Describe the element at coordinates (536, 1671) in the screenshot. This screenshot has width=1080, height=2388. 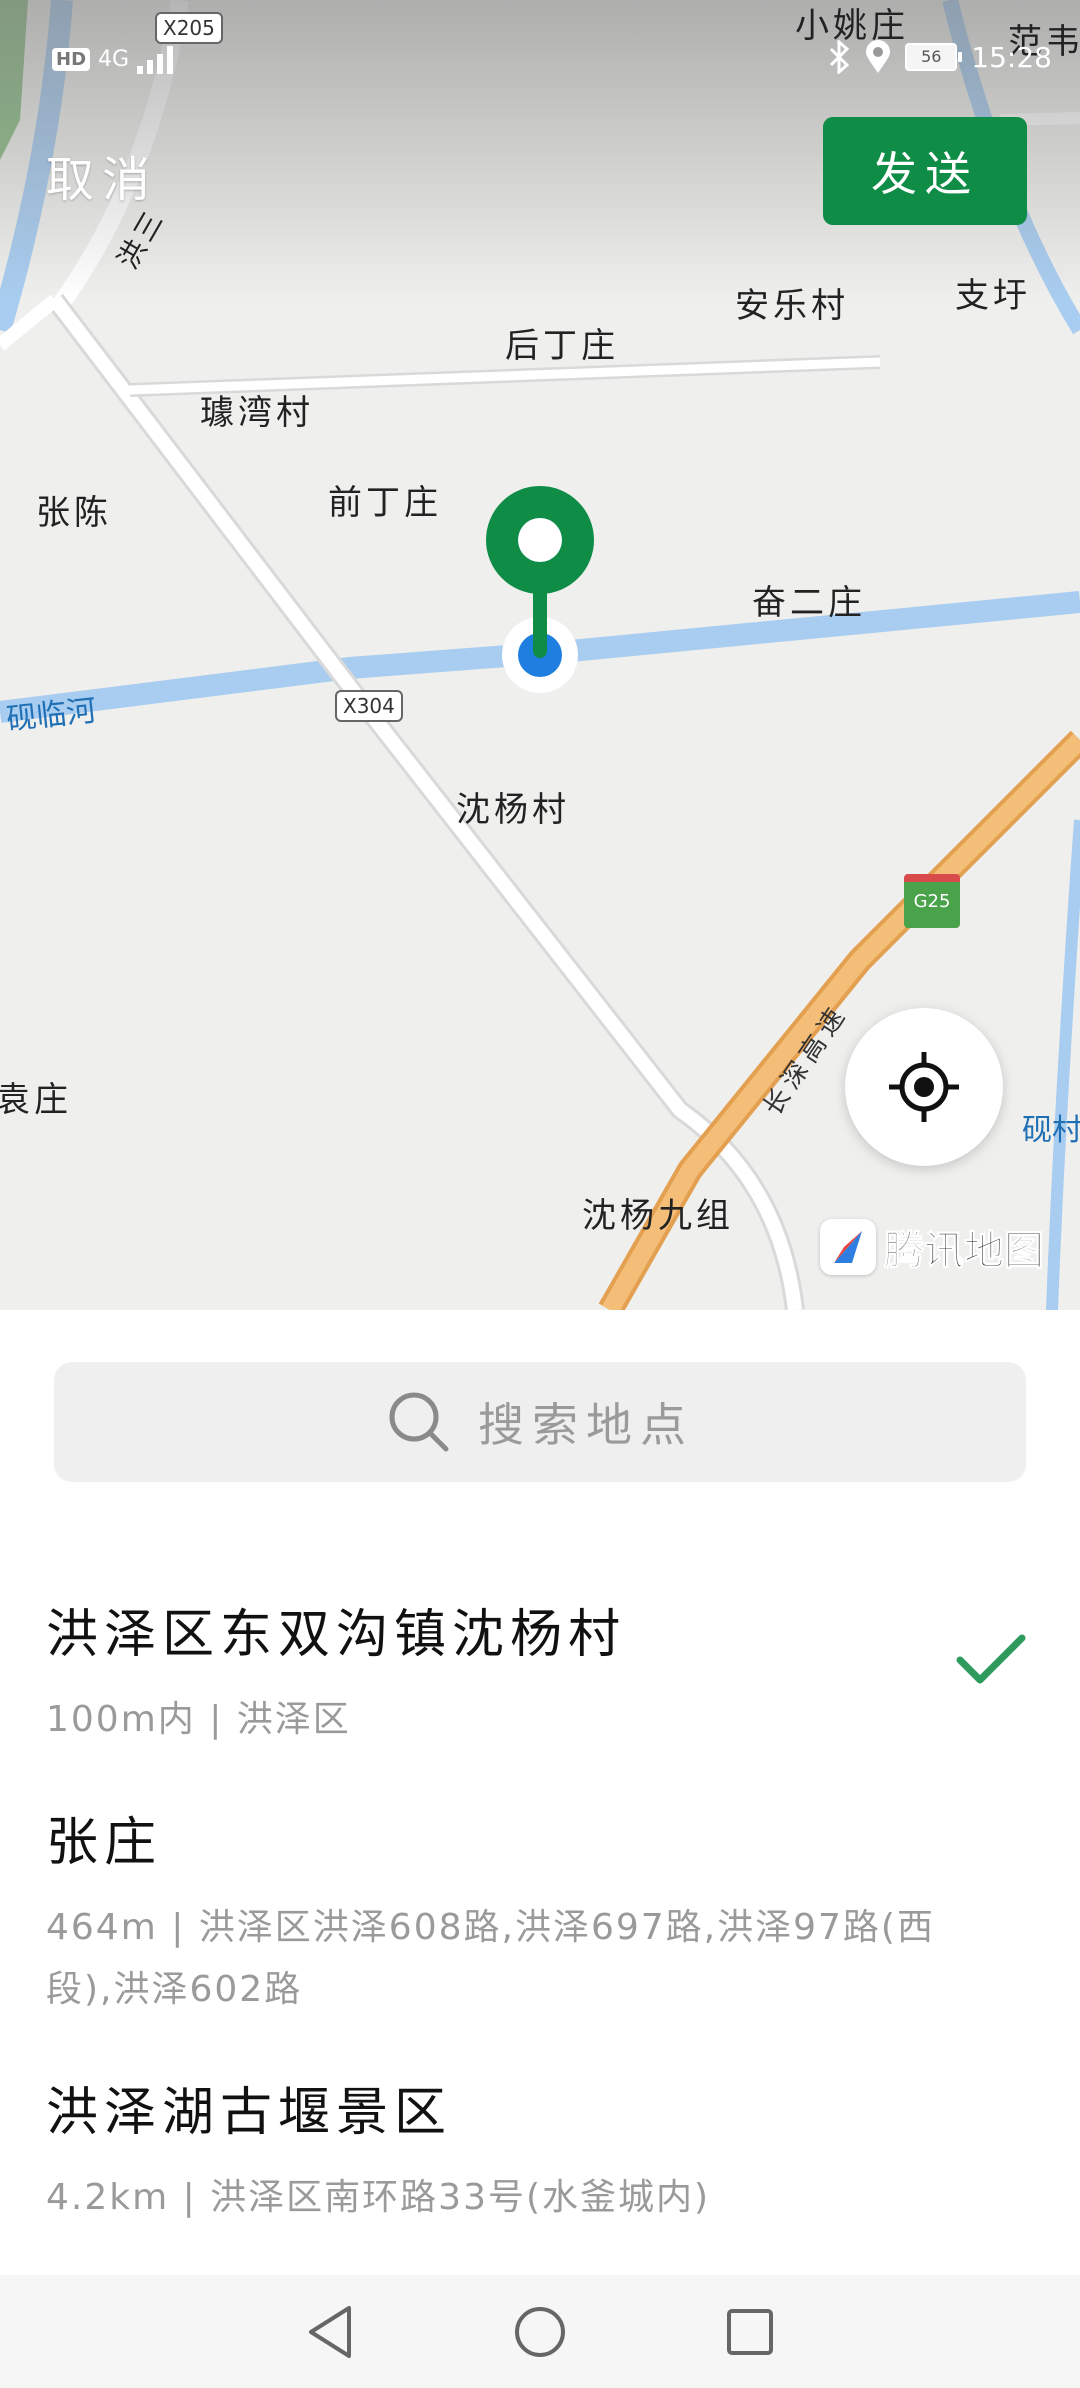
I see `result-item-selected: 洪泽区东双沟镇沈杨村 100m内 | 洪泽区` at that location.